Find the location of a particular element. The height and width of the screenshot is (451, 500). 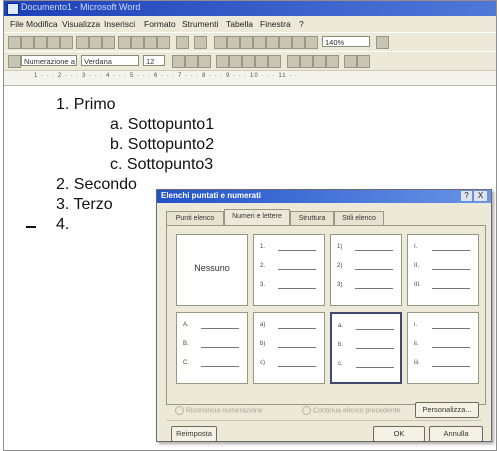

decrease-indent-icon is located at coordinates (319, 61).